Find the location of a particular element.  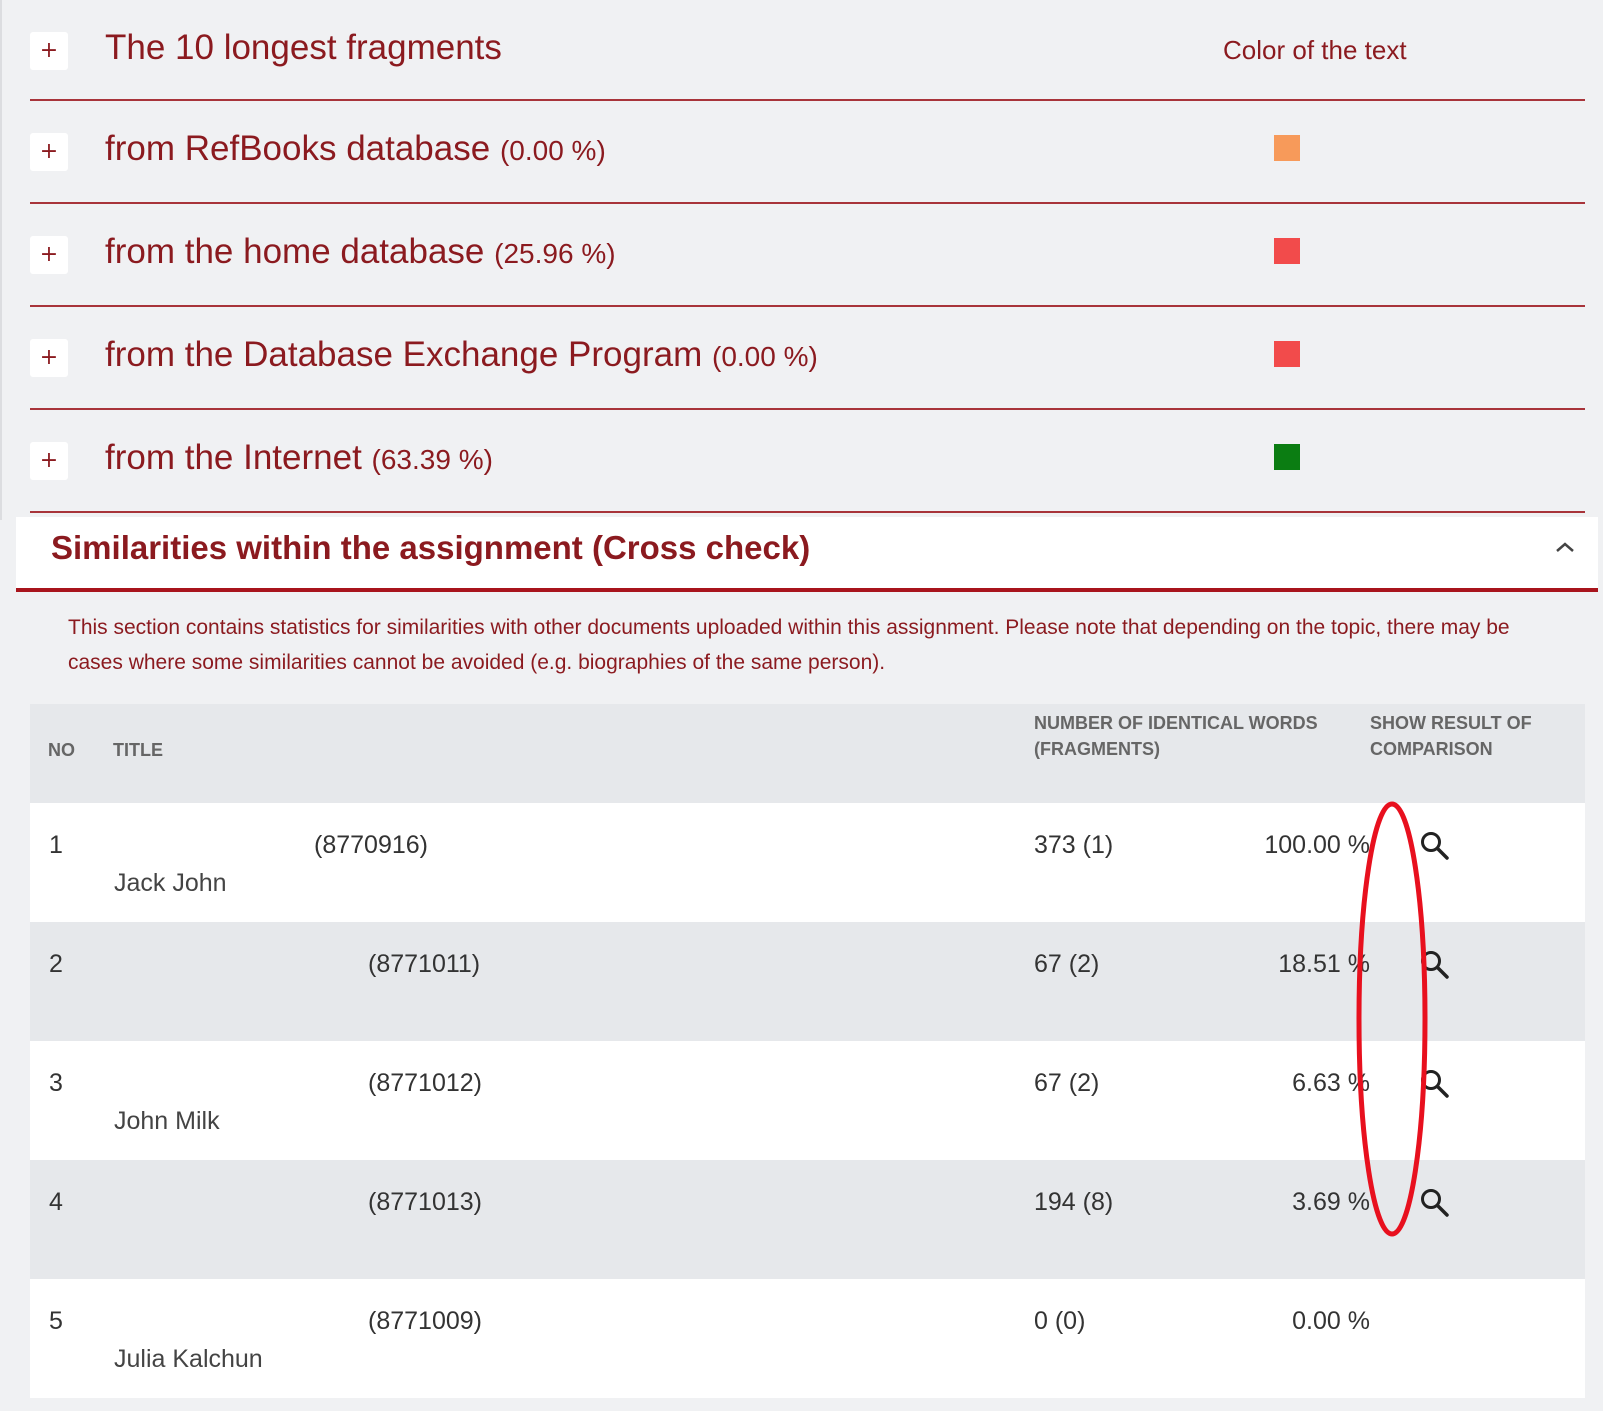

table-row: 2 (8771011) 67 (2) 18.51 % is located at coordinates (807, 981).